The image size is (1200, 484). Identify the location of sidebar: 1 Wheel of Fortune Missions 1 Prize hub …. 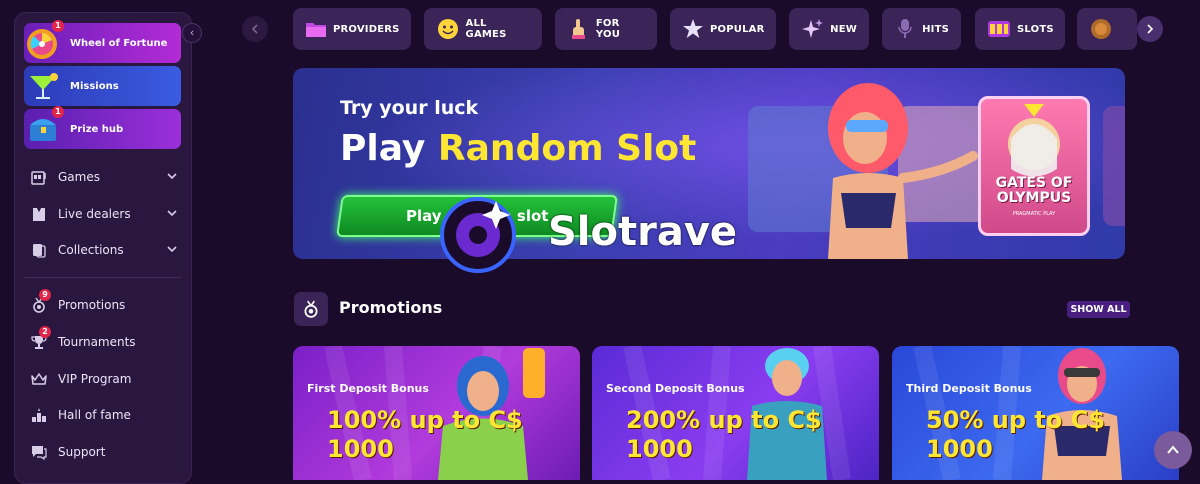
(103, 248).